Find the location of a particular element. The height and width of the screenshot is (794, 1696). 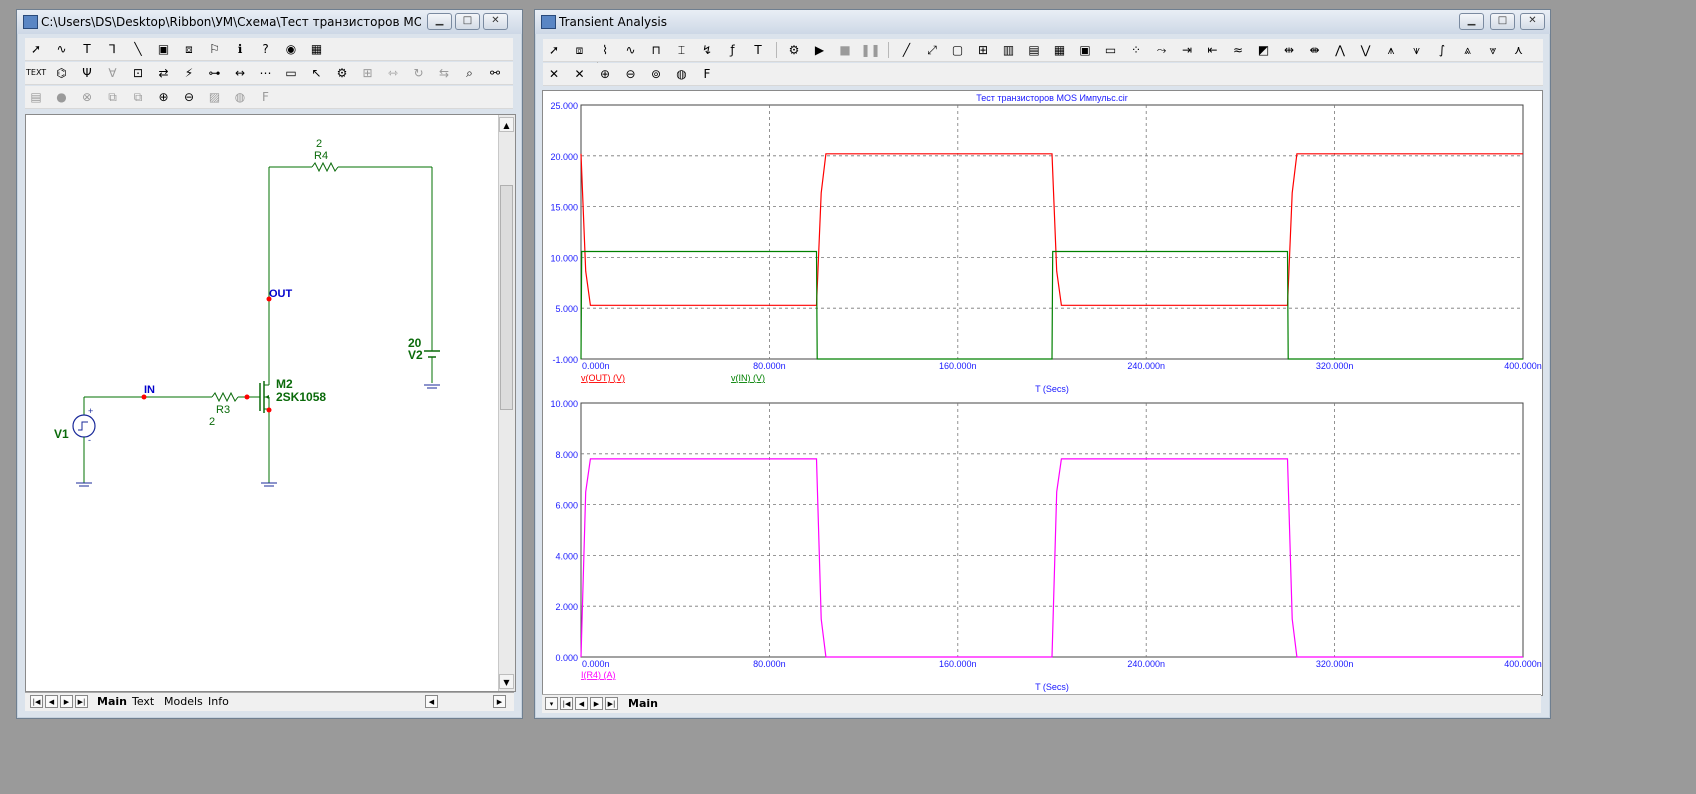

baseline-icon: ▭ is located at coordinates (1111, 50).